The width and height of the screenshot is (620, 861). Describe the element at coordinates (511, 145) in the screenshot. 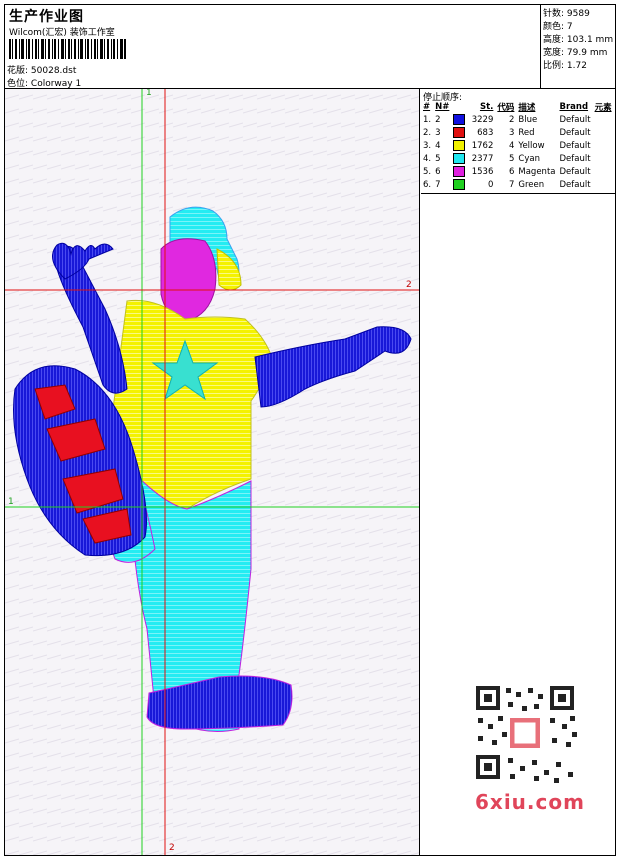

I see `cell-code: 4` at that location.